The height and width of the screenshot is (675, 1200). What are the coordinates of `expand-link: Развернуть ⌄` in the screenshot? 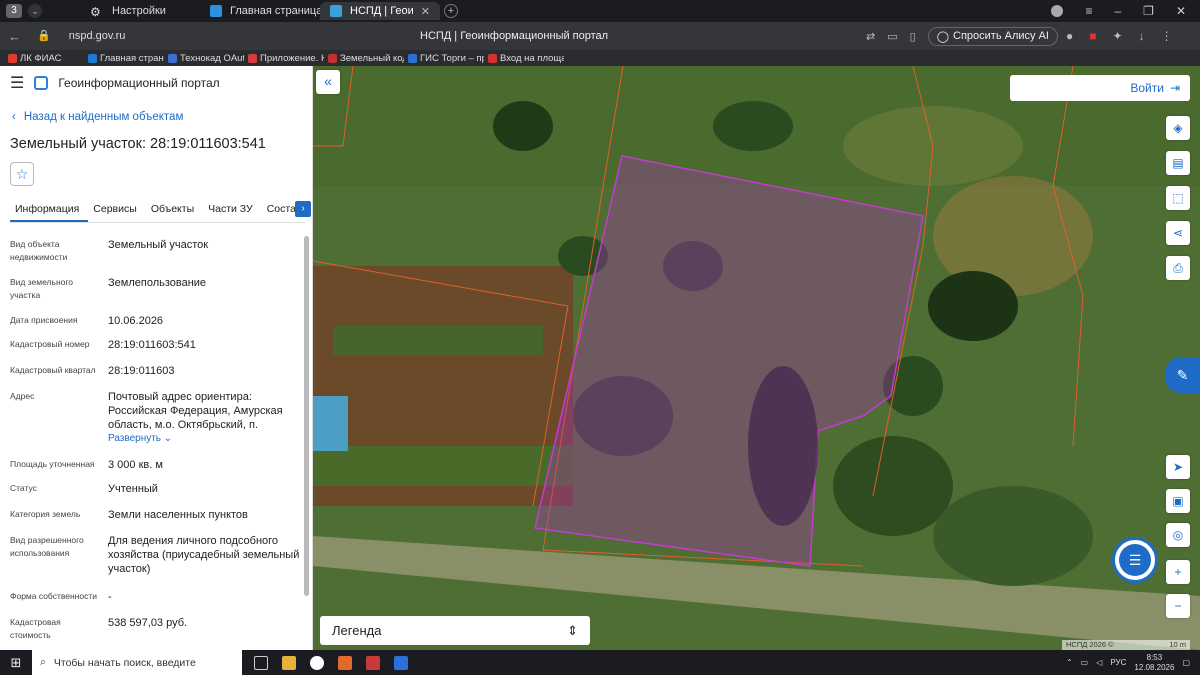 It's located at (204, 439).